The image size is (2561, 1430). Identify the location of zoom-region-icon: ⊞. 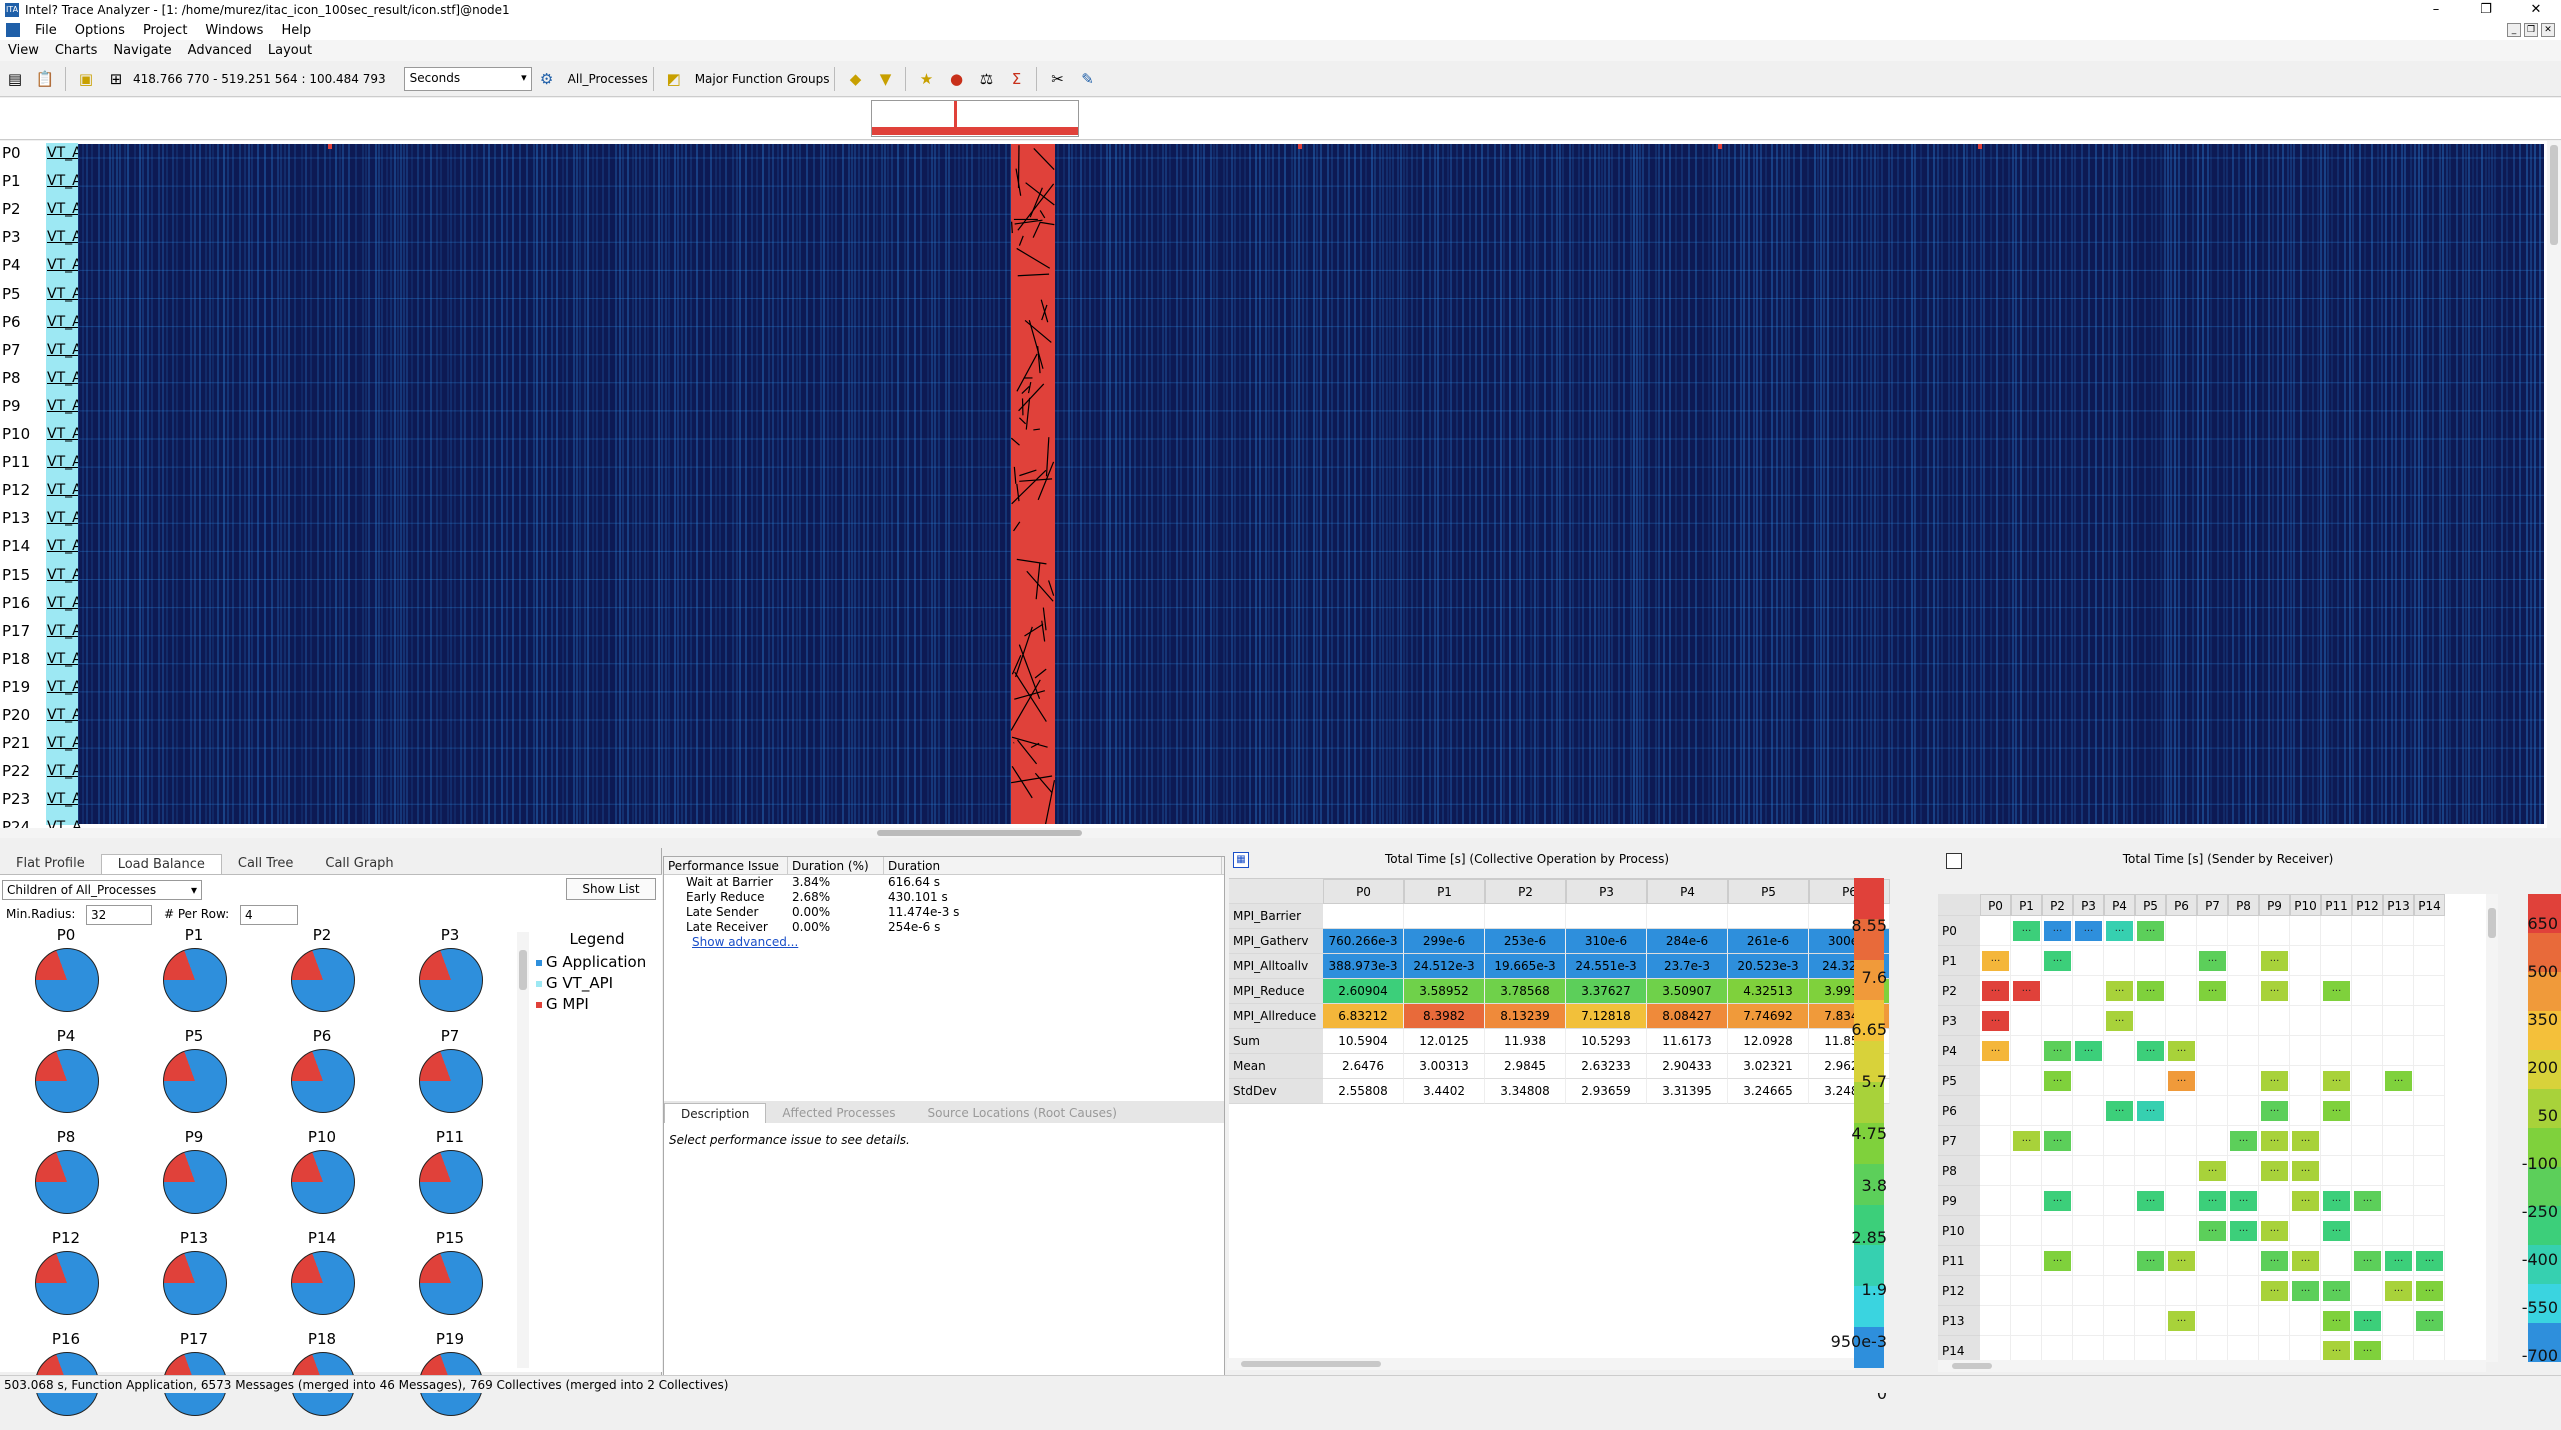
(116, 79).